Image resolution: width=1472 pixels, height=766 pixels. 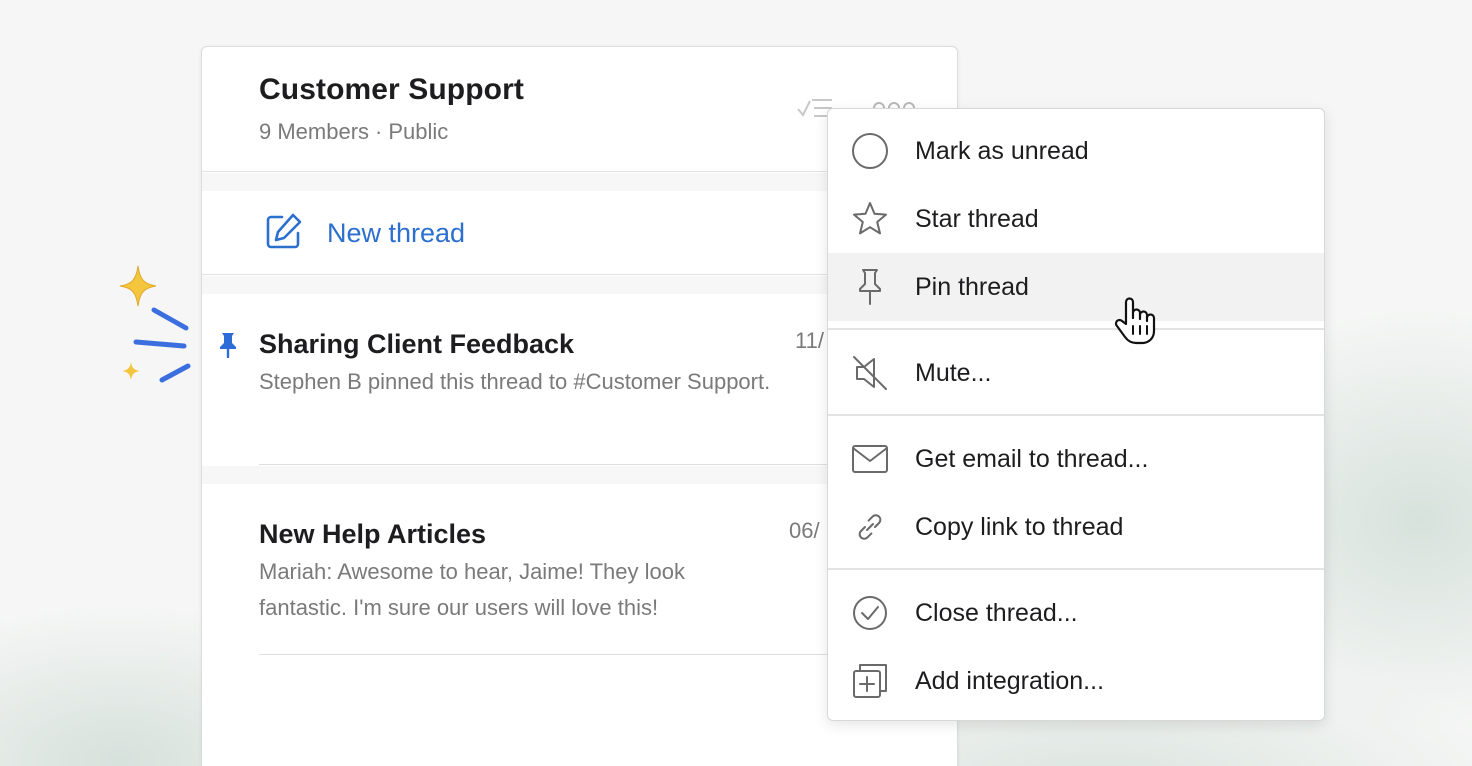 What do you see at coordinates (284, 231) in the screenshot?
I see `compose-icon` at bounding box center [284, 231].